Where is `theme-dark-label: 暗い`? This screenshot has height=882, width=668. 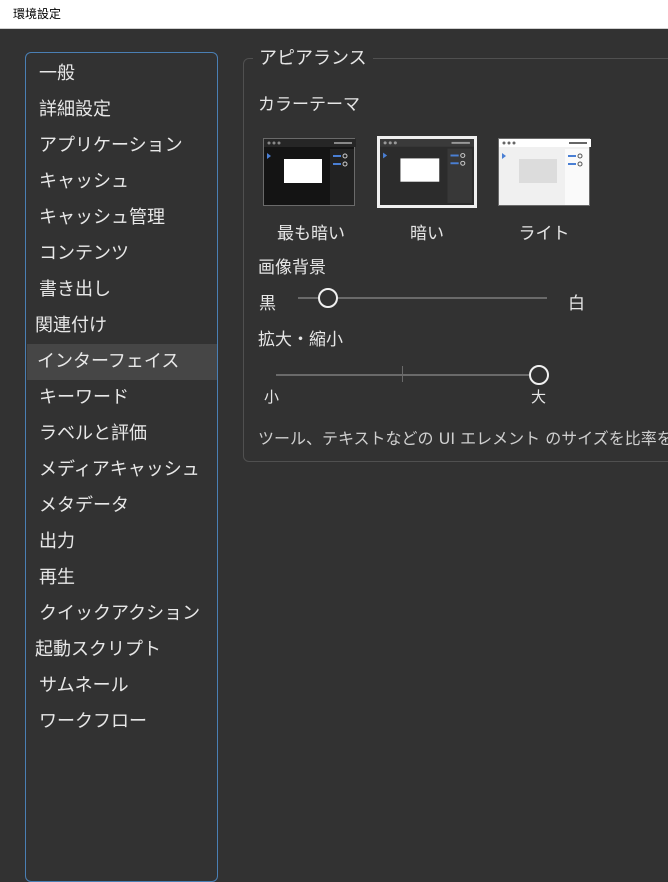 theme-dark-label: 暗い is located at coordinates (427, 234).